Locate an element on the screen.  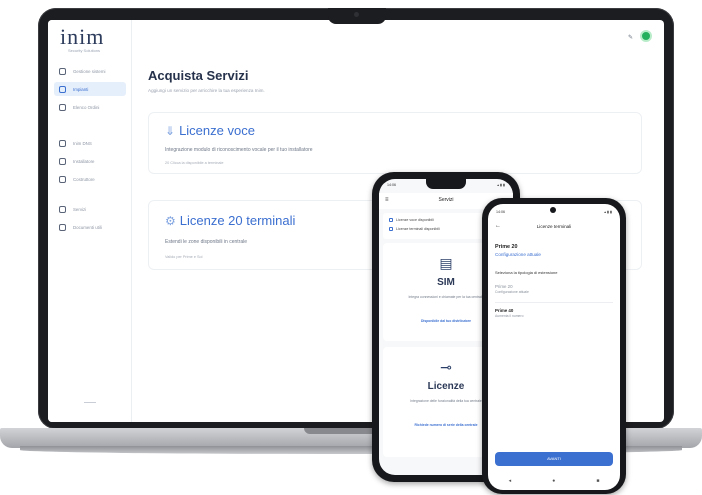
info-line: Licenze voce disponibili is located at coordinates (411, 220).